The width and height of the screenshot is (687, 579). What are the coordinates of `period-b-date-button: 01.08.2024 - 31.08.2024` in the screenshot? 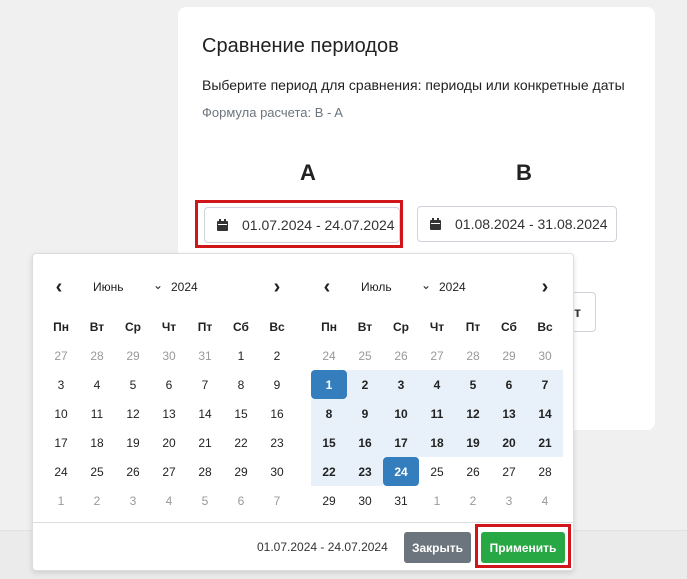 It's located at (517, 224).